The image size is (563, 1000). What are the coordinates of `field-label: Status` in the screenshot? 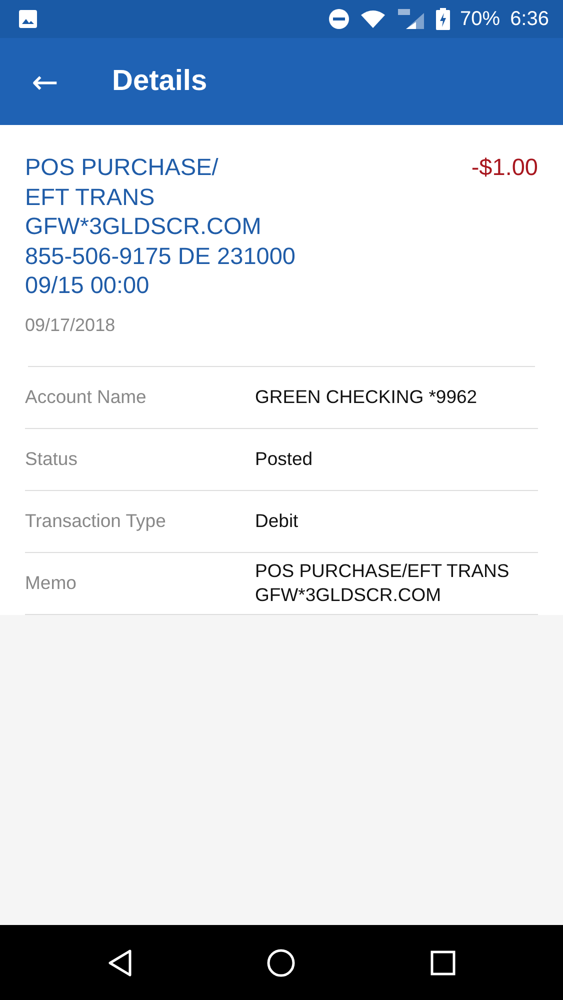 It's located at (51, 459).